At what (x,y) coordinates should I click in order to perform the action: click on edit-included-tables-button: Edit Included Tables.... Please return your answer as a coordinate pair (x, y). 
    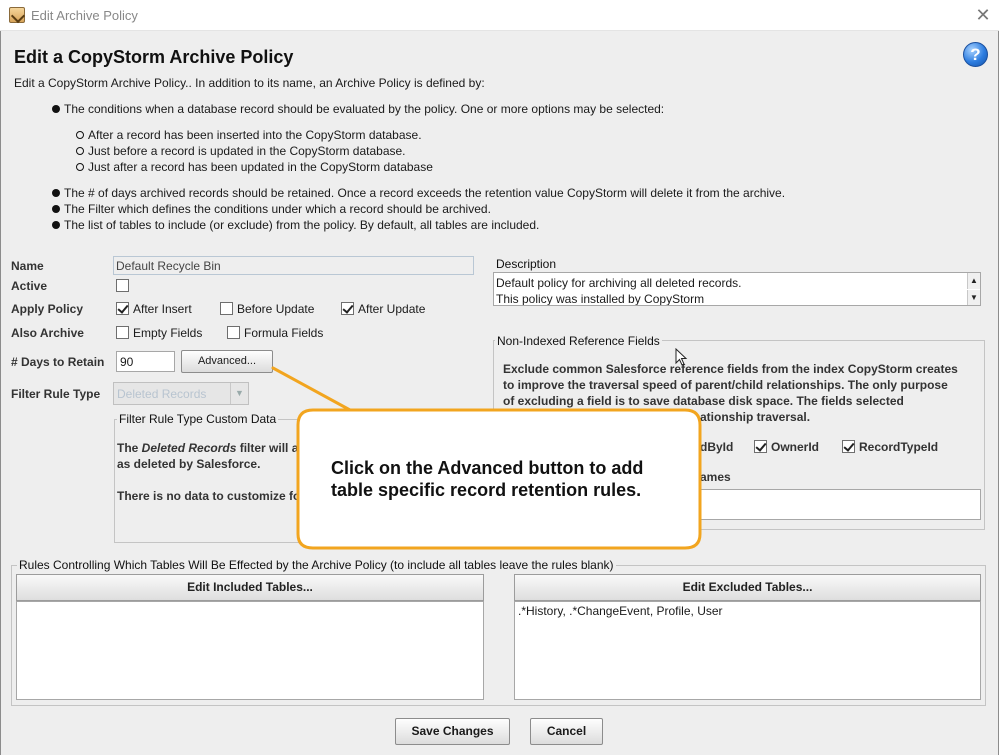
    Looking at the image, I should click on (250, 587).